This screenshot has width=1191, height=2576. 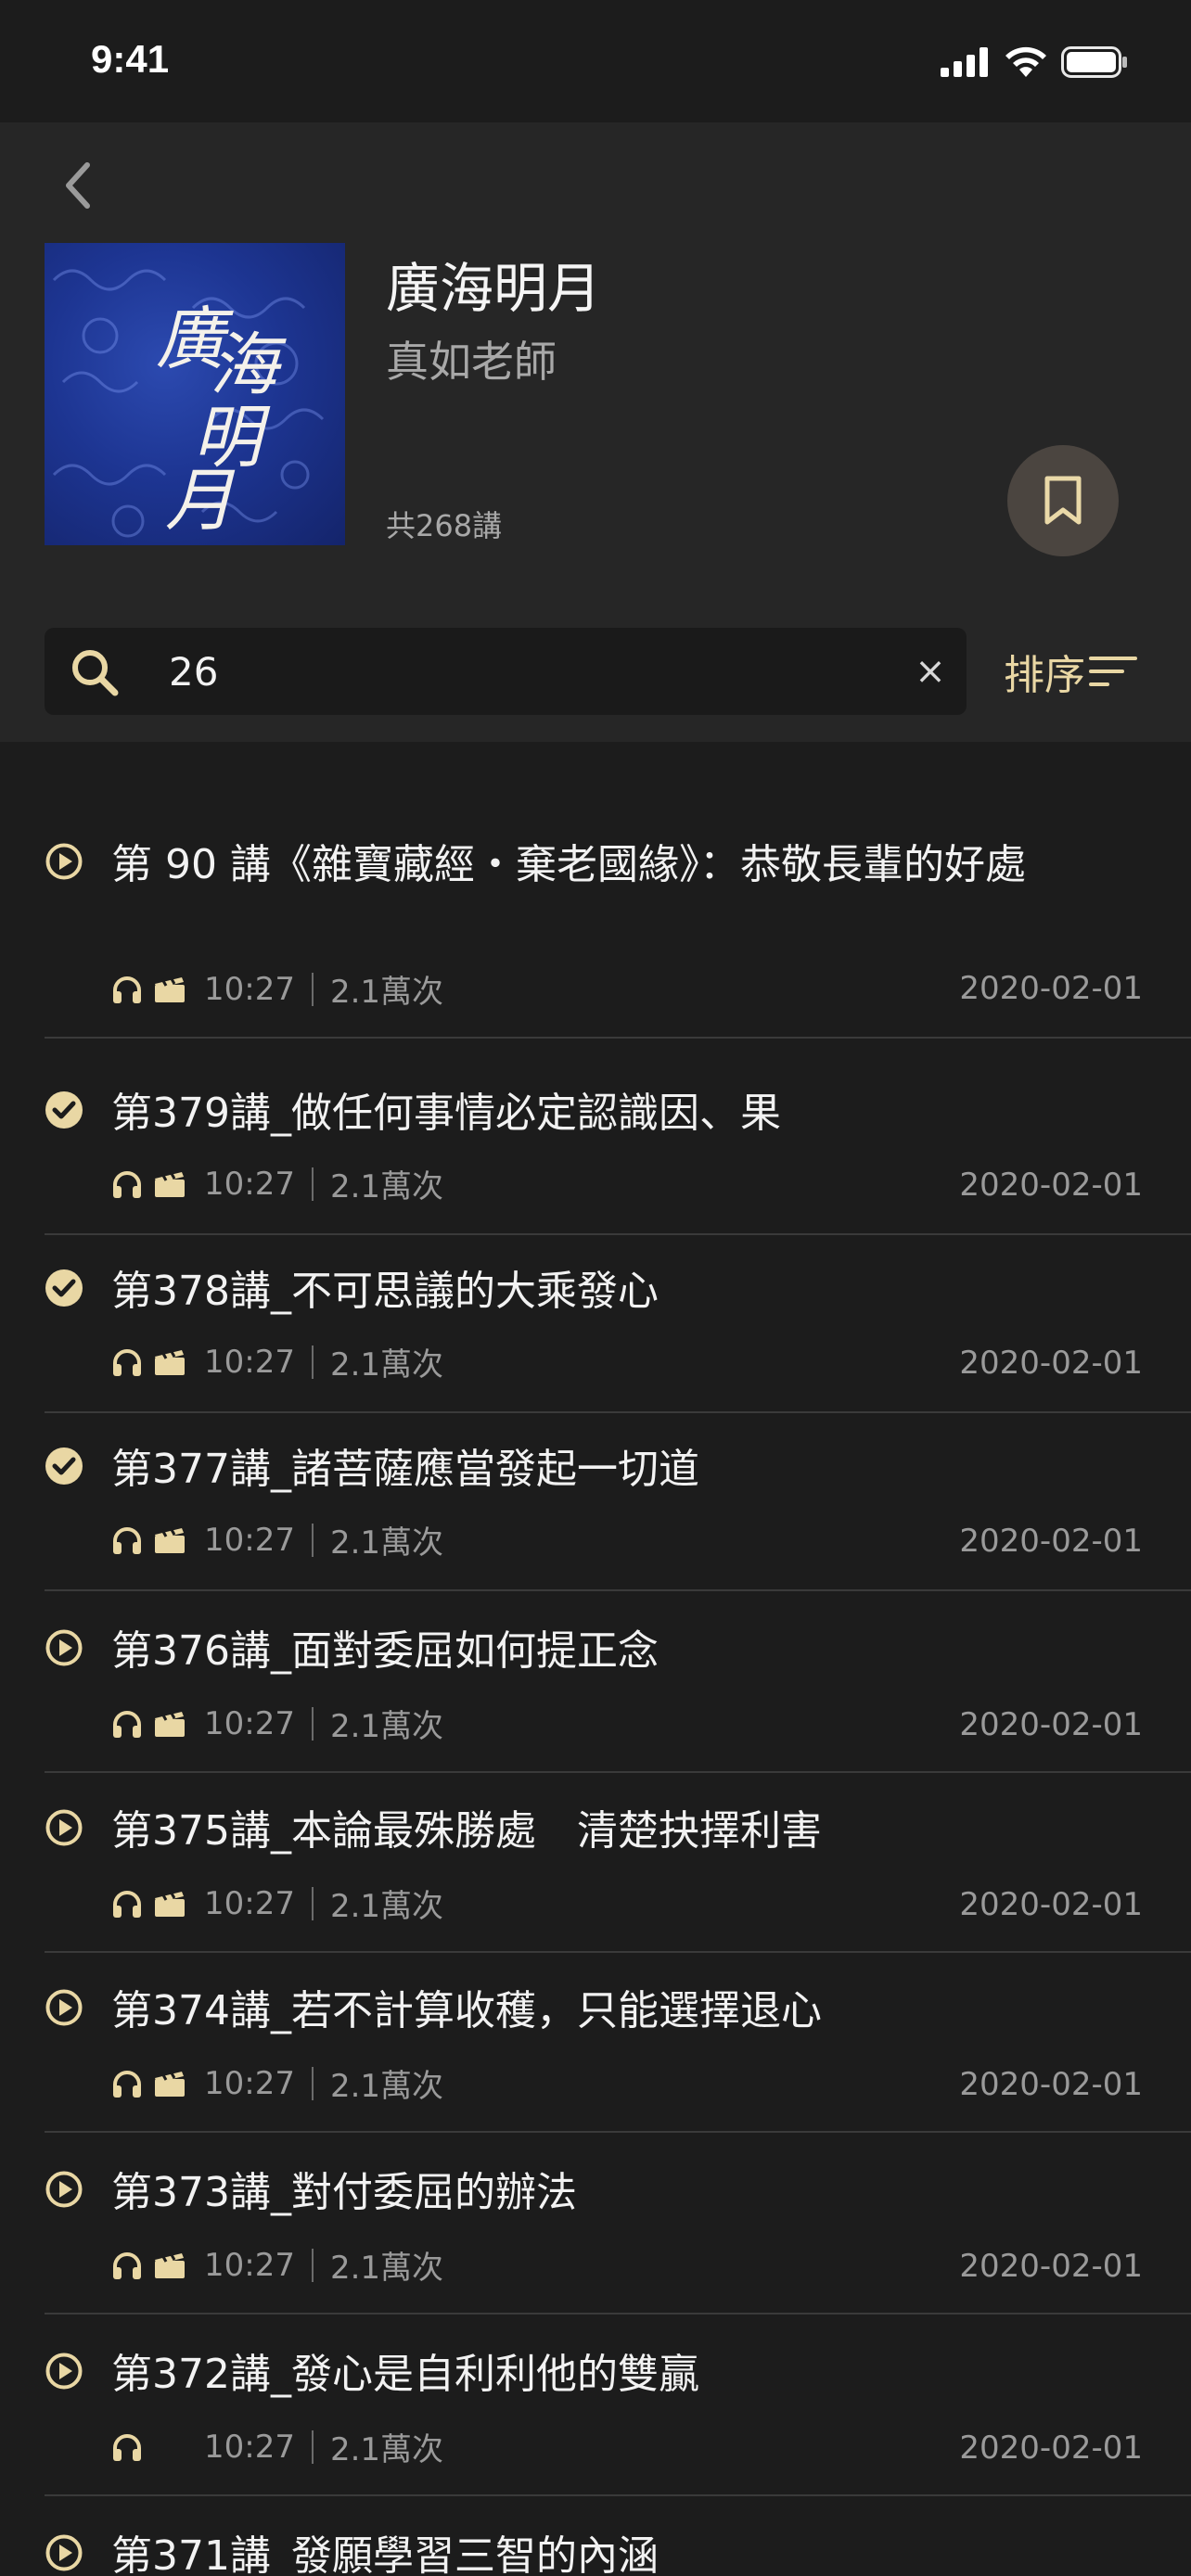 What do you see at coordinates (595, 1501) in the screenshot?
I see `episode-row: 第377講_諸菩薩應當發起一切道 10:27 2.1萬次 2020-02-01` at bounding box center [595, 1501].